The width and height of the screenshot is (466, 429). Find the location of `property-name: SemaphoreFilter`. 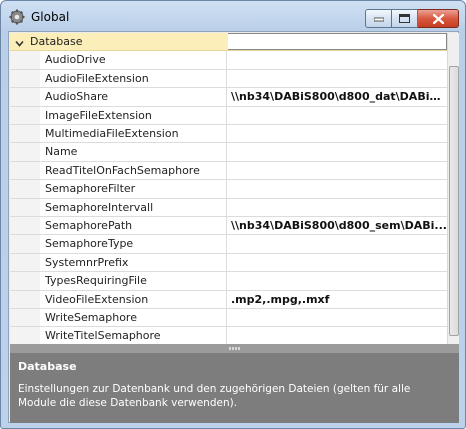

property-name: SemaphoreFilter is located at coordinates (133, 189).